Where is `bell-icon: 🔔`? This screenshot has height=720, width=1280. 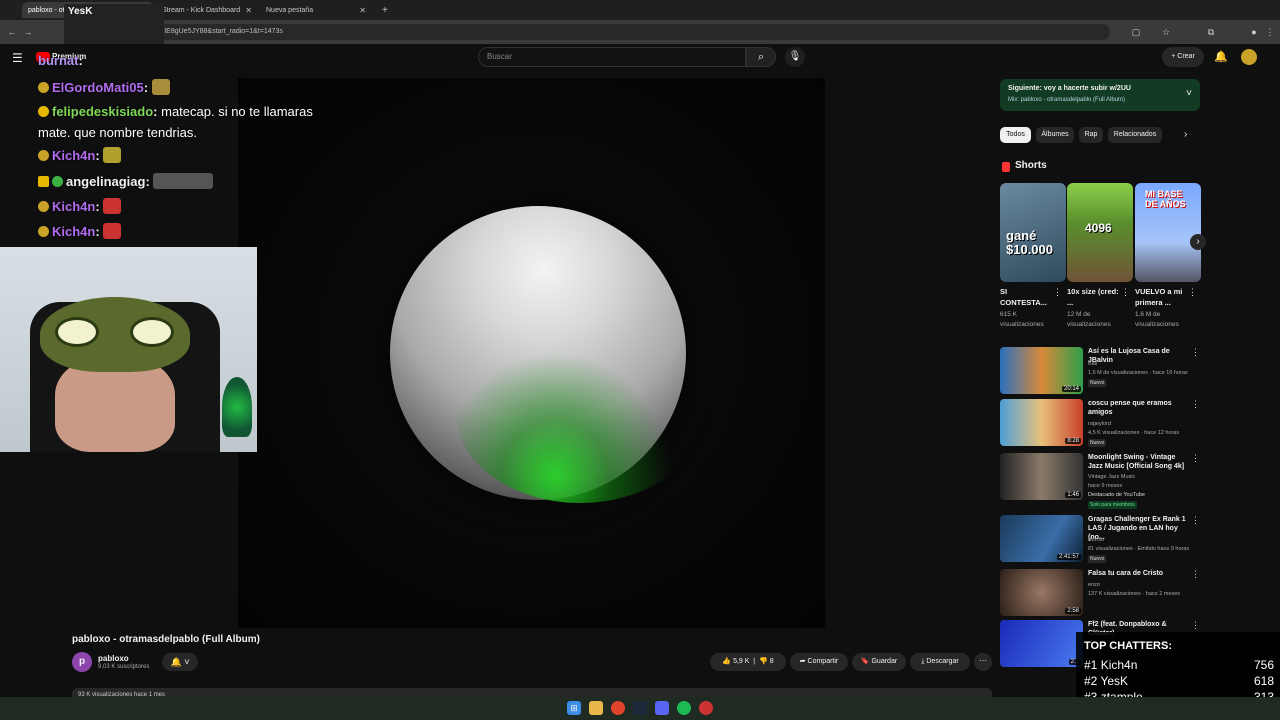 bell-icon: 🔔 is located at coordinates (1221, 56).